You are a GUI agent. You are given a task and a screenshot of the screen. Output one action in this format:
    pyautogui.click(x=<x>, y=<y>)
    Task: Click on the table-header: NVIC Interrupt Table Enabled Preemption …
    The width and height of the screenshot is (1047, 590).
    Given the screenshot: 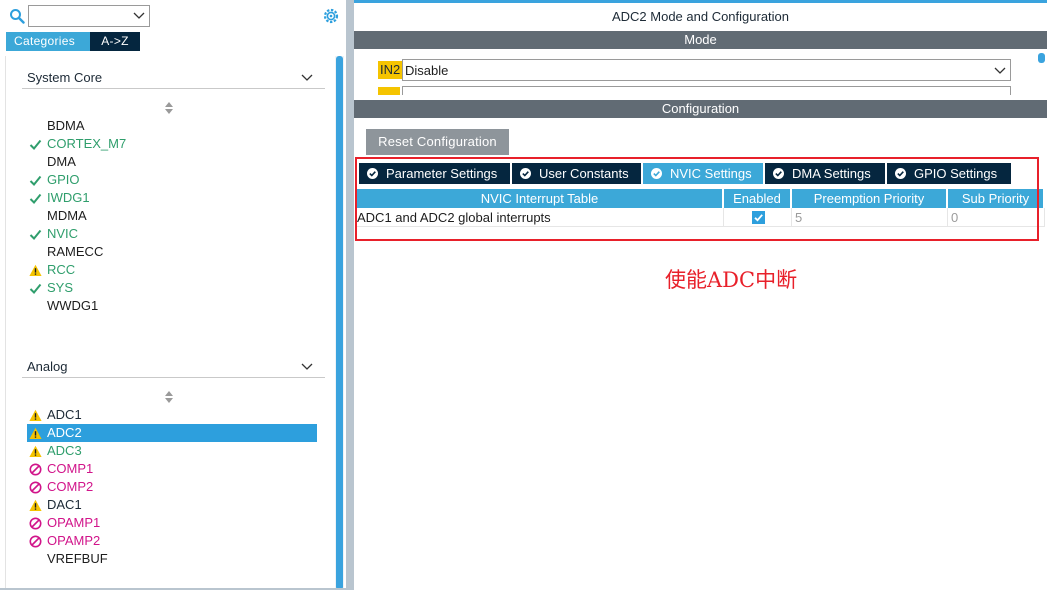 What is the action you would take?
    pyautogui.click(x=701, y=198)
    